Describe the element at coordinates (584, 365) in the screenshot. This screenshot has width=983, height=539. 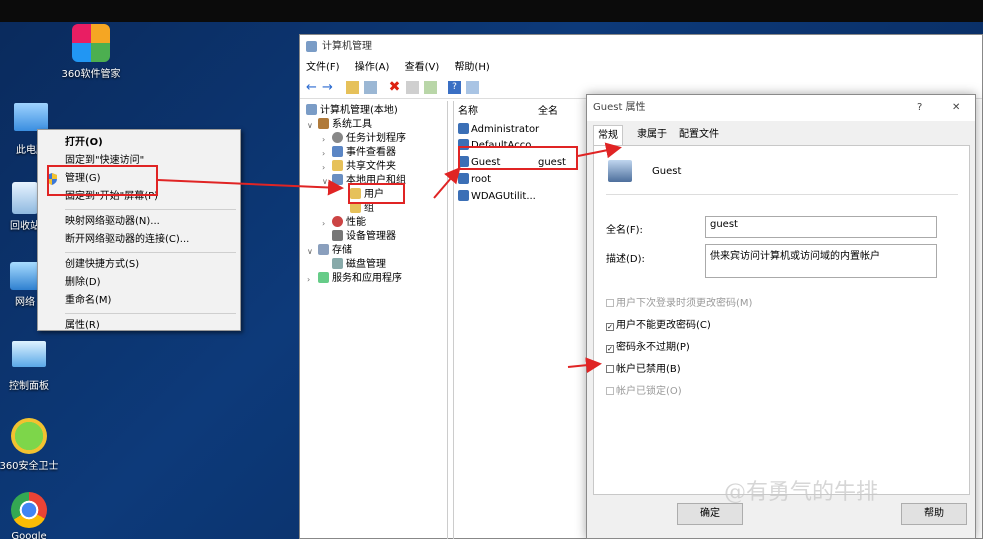
I see `arrow-to-disabled` at that location.